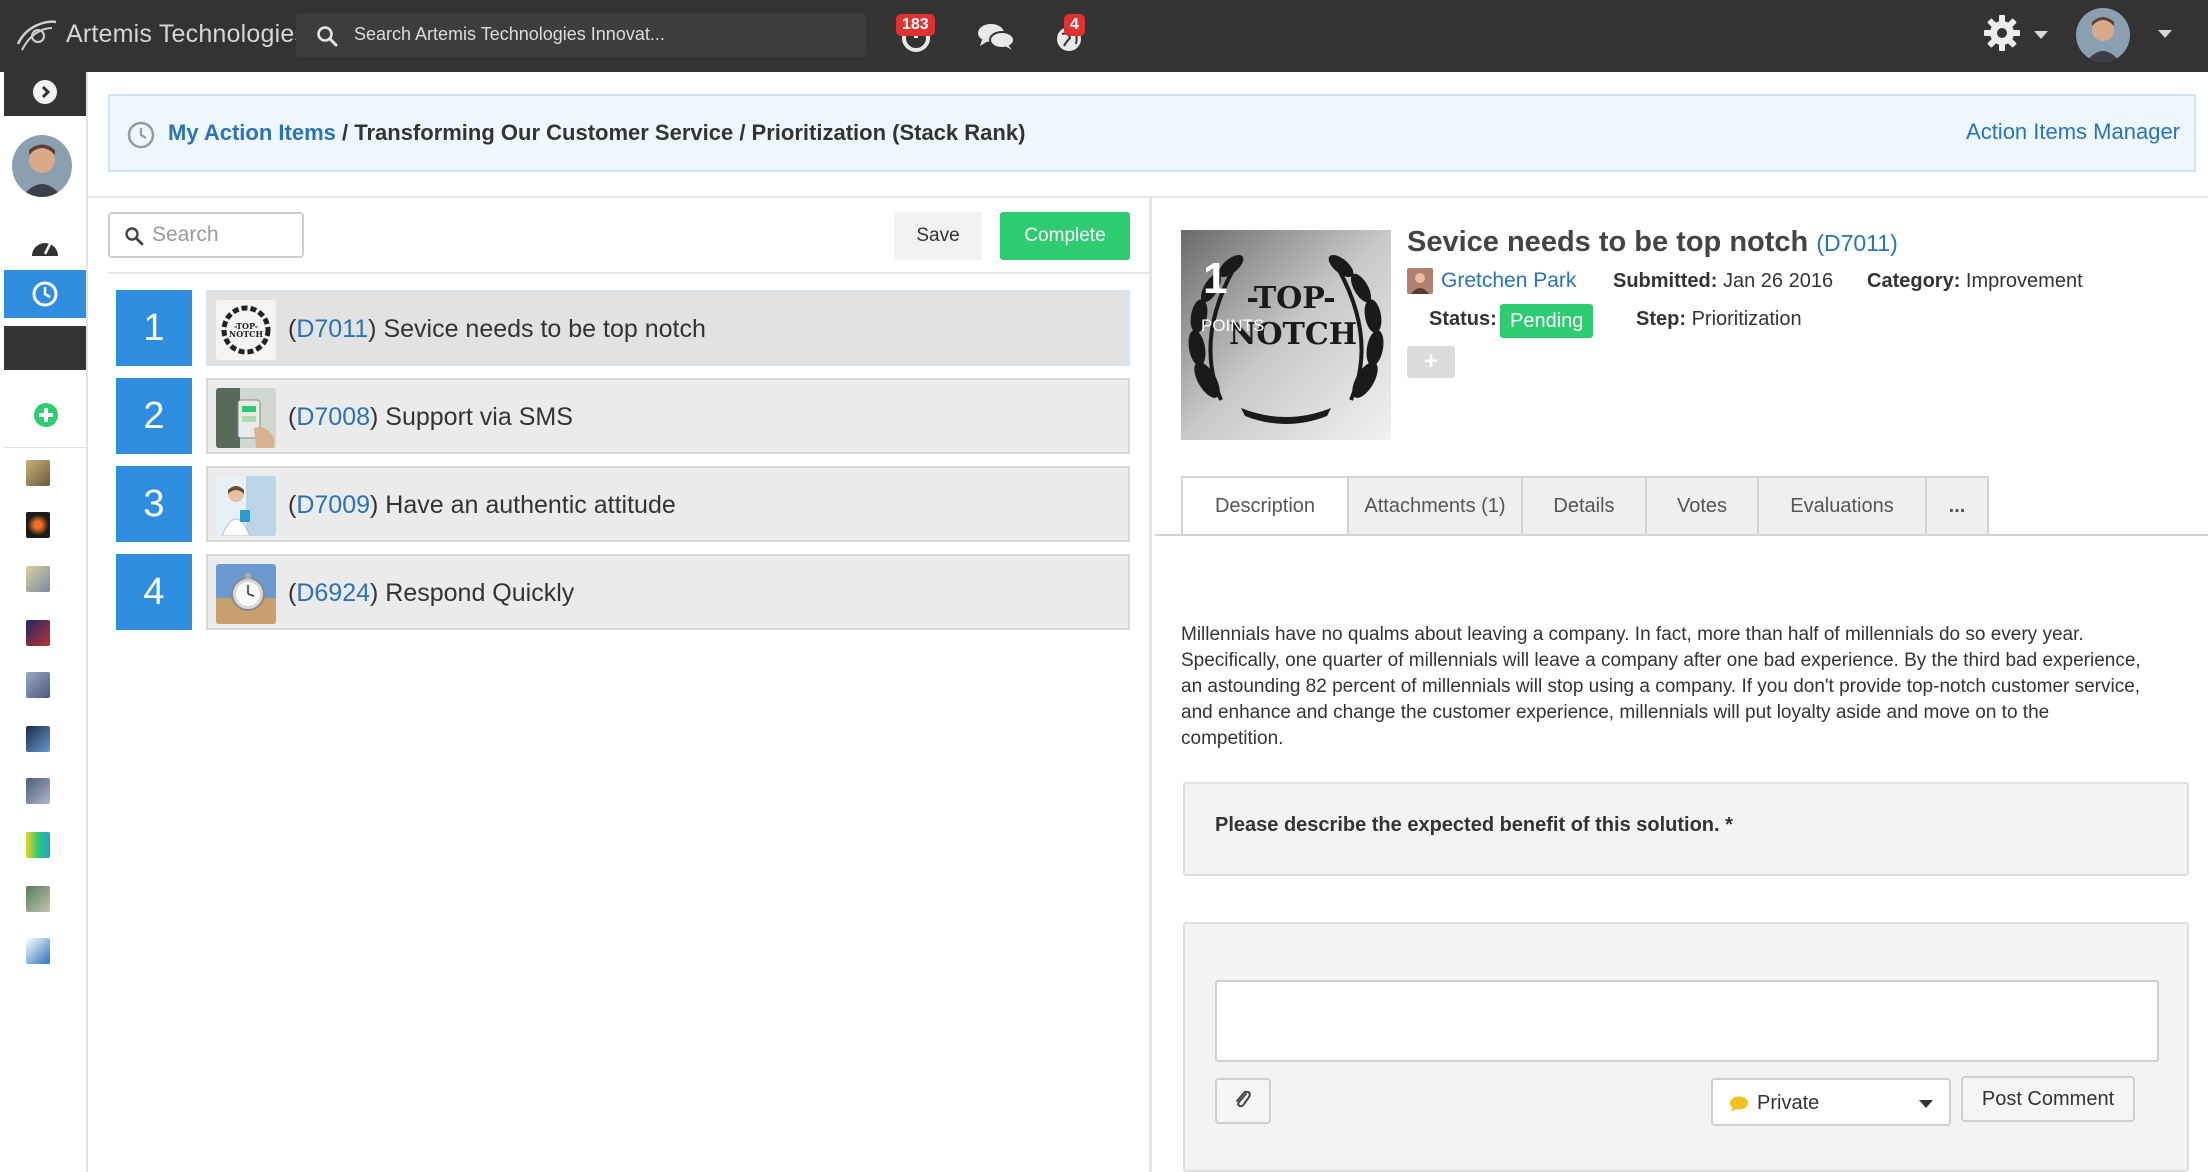  I want to click on comment-bubble-icon, so click(1739, 1104).